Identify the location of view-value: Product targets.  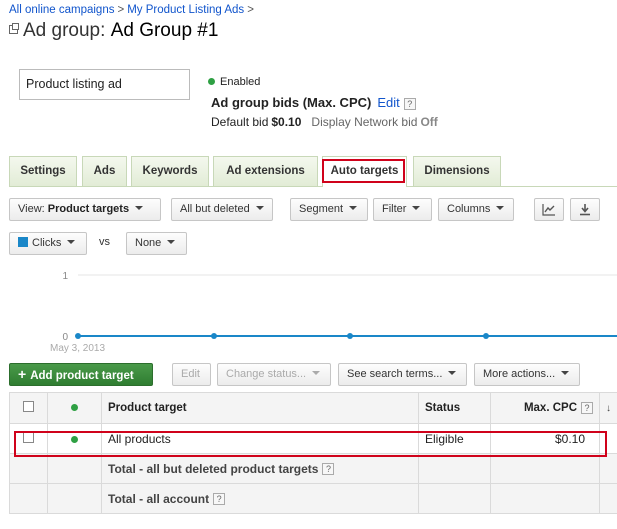
(88, 209).